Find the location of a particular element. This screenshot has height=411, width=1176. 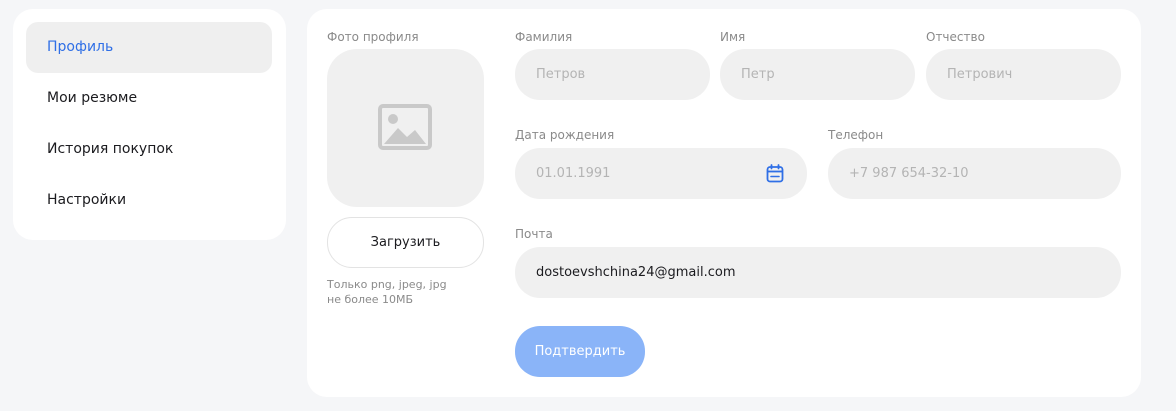

image-placeholder-icon is located at coordinates (405, 127).